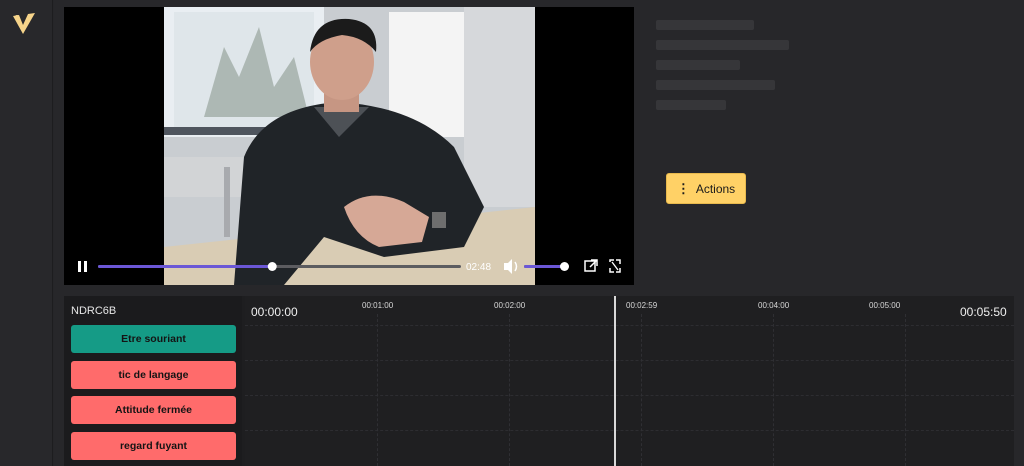 Image resolution: width=1024 pixels, height=466 pixels. What do you see at coordinates (683, 188) in the screenshot?
I see `more-vertical-icon: ⋮` at bounding box center [683, 188].